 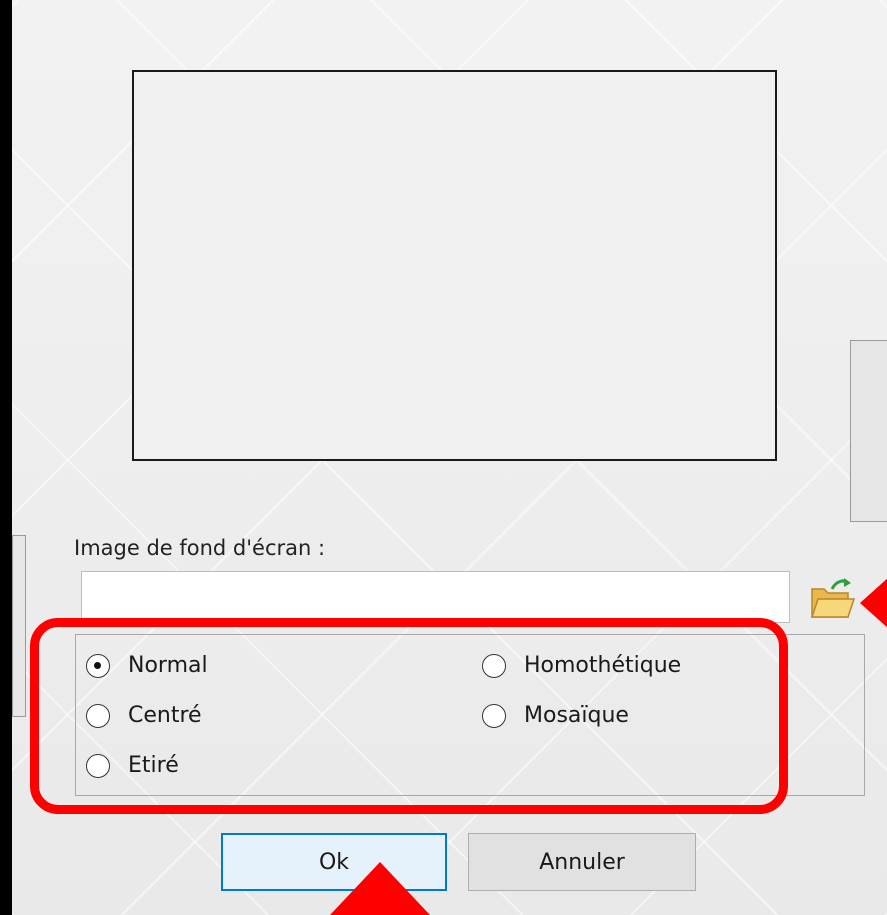 What do you see at coordinates (165, 715) in the screenshot?
I see `radio-centre-label: Centré` at bounding box center [165, 715].